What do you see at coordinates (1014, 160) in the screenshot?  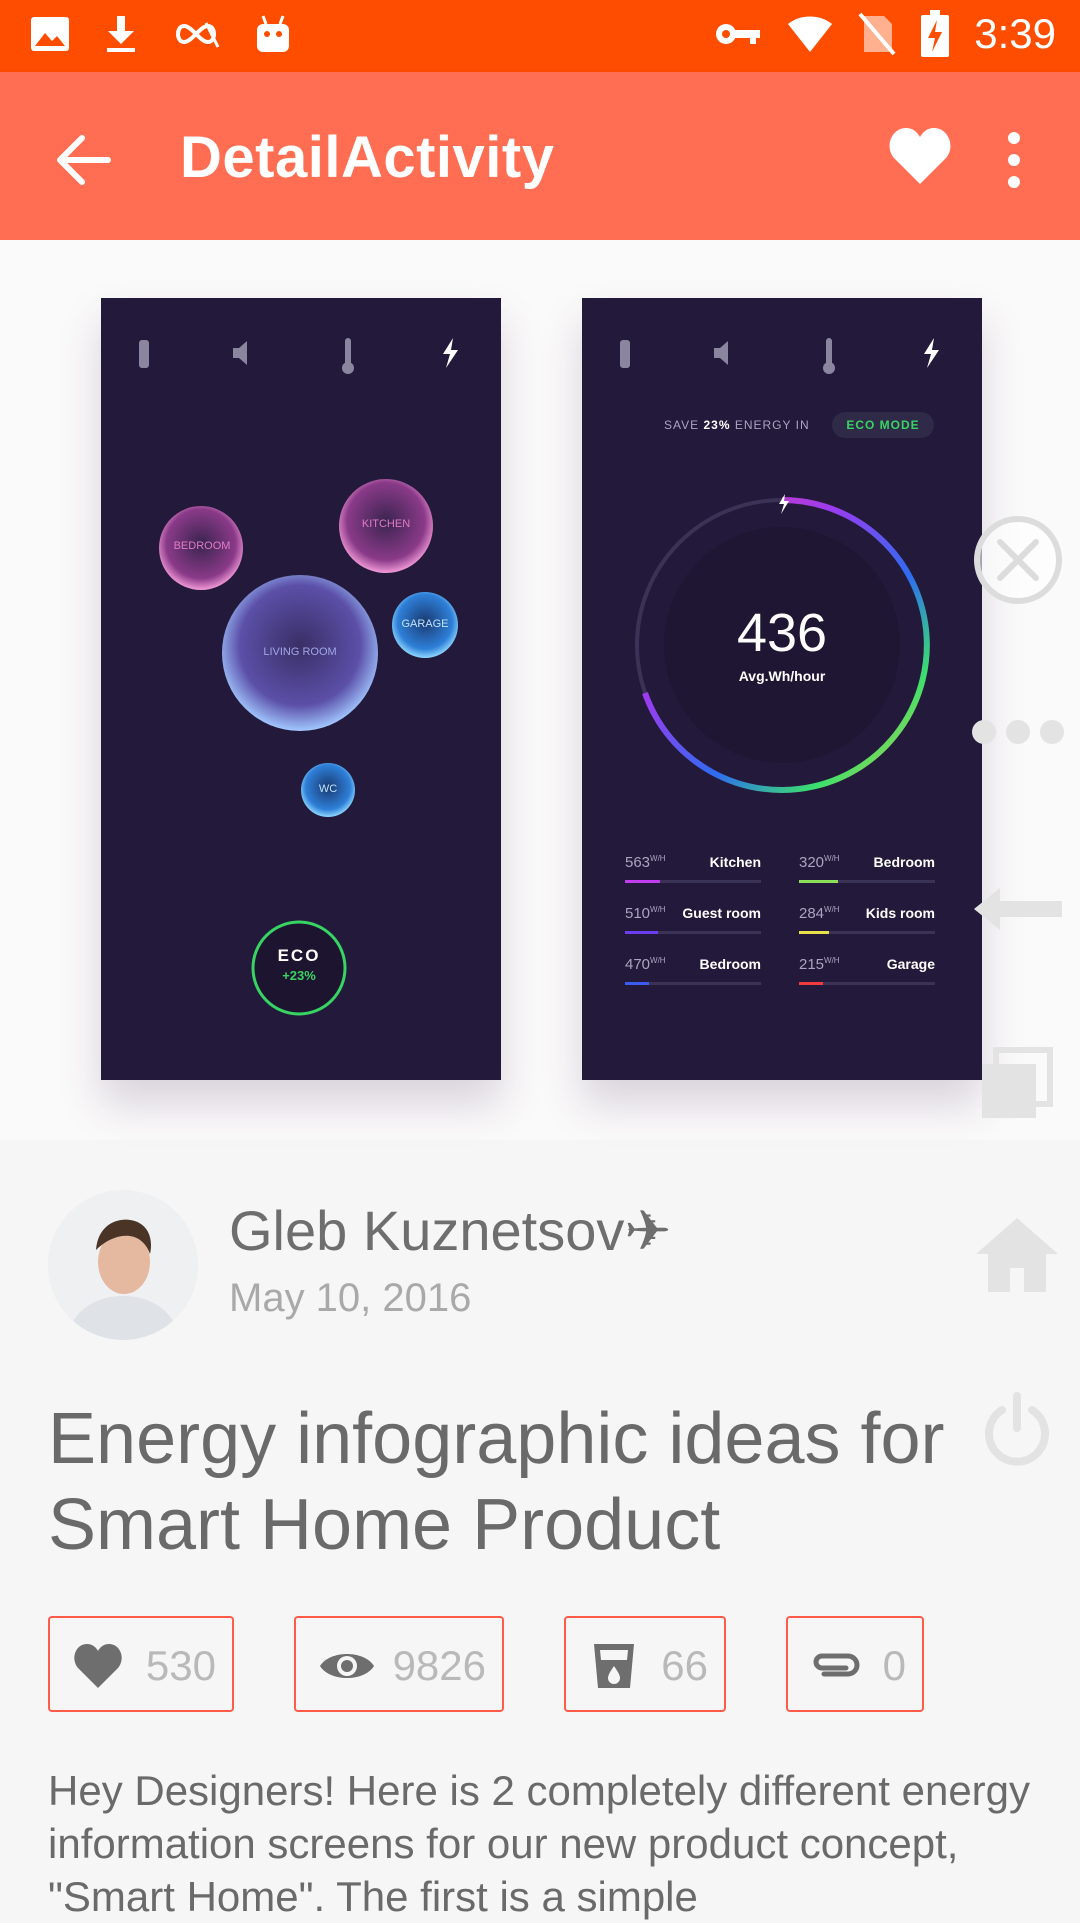 I see `more-vert-icon` at bounding box center [1014, 160].